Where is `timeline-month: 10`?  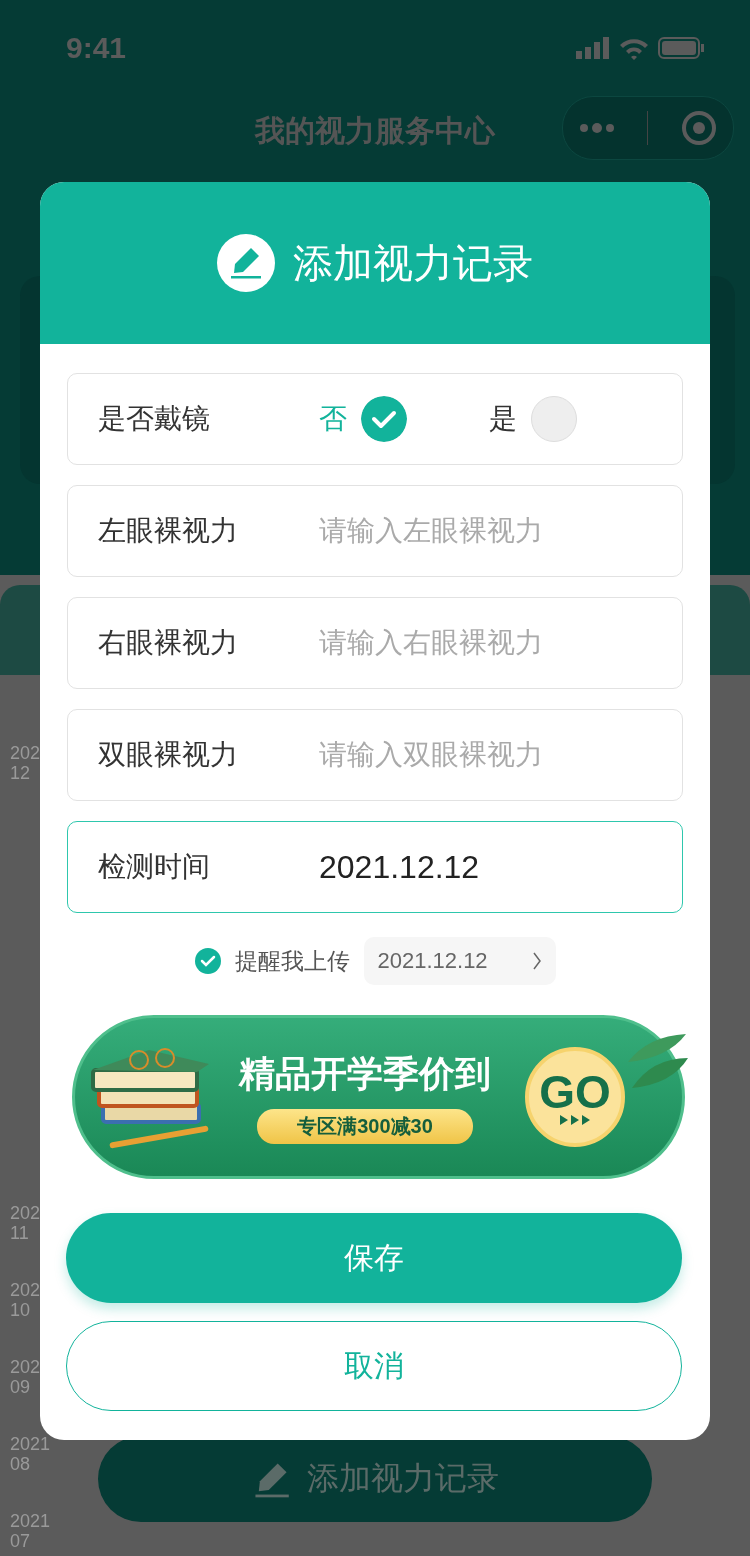 timeline-month: 10 is located at coordinates (21, 1310).